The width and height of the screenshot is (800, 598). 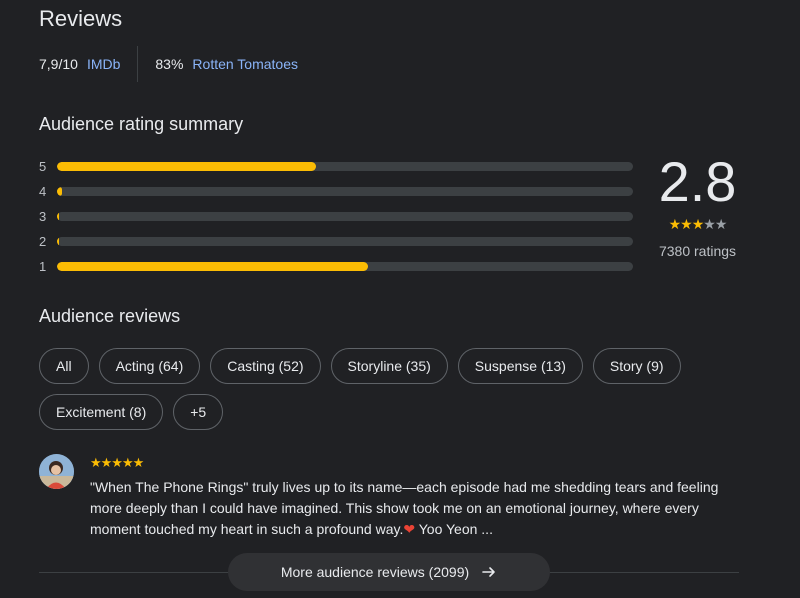 What do you see at coordinates (117, 462) in the screenshot?
I see `review-stars-icon: ★★★★★` at bounding box center [117, 462].